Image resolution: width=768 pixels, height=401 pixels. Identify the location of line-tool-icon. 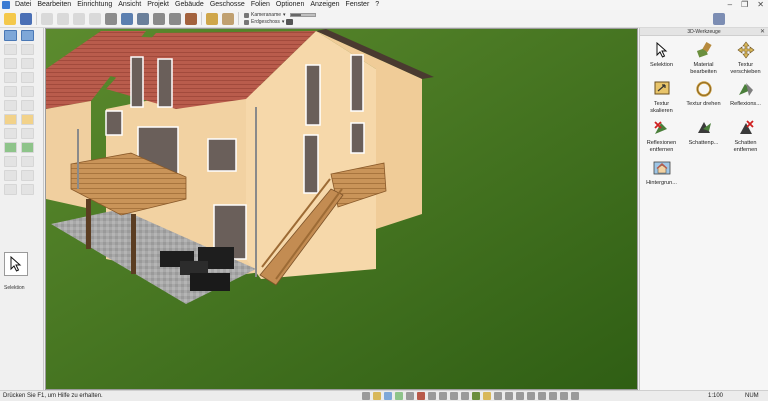
(10, 161).